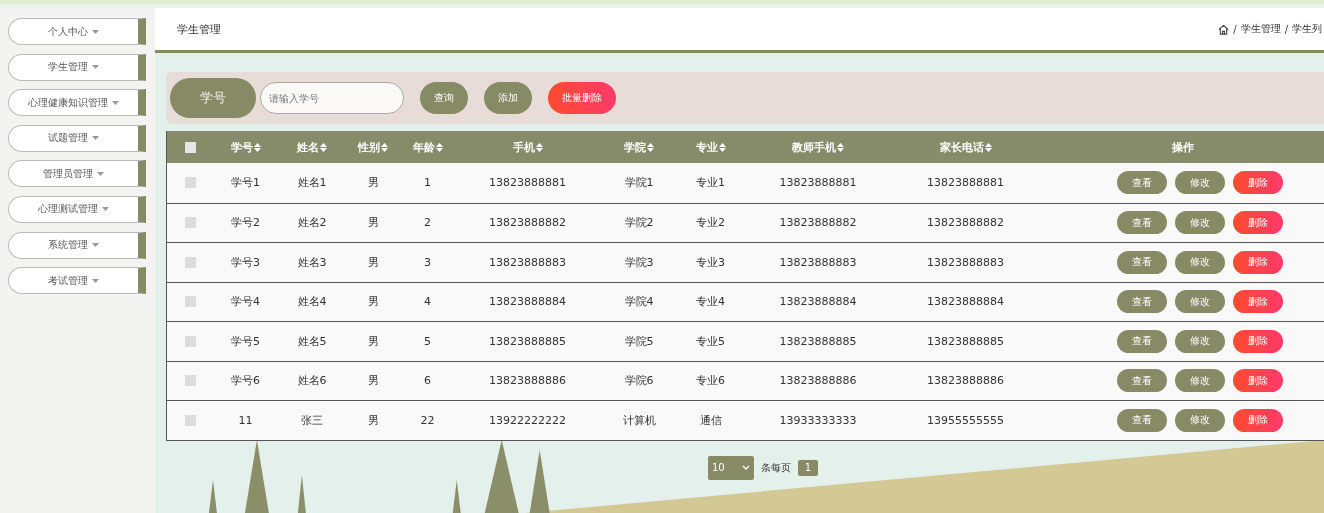 The image size is (1324, 513). What do you see at coordinates (710, 381) in the screenshot?
I see `table-cell: 专业6` at bounding box center [710, 381].